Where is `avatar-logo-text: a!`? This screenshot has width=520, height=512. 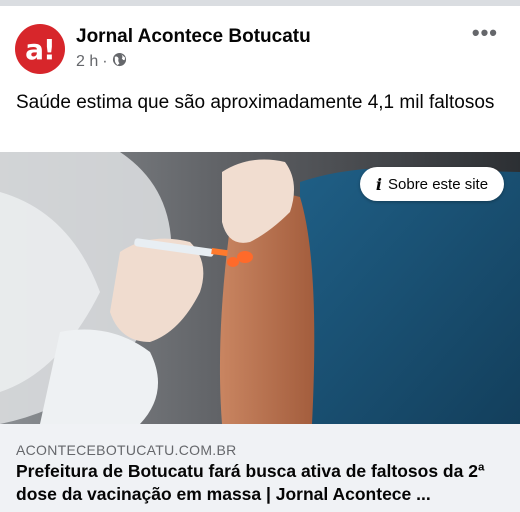 avatar-logo-text: a! is located at coordinates (40, 49).